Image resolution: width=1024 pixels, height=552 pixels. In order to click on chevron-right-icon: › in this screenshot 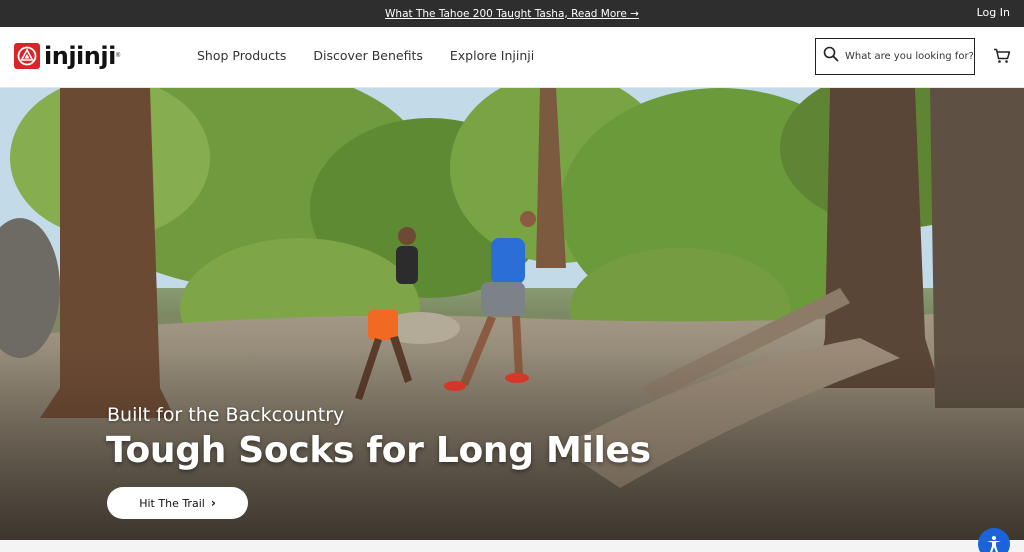, I will do `click(213, 503)`.